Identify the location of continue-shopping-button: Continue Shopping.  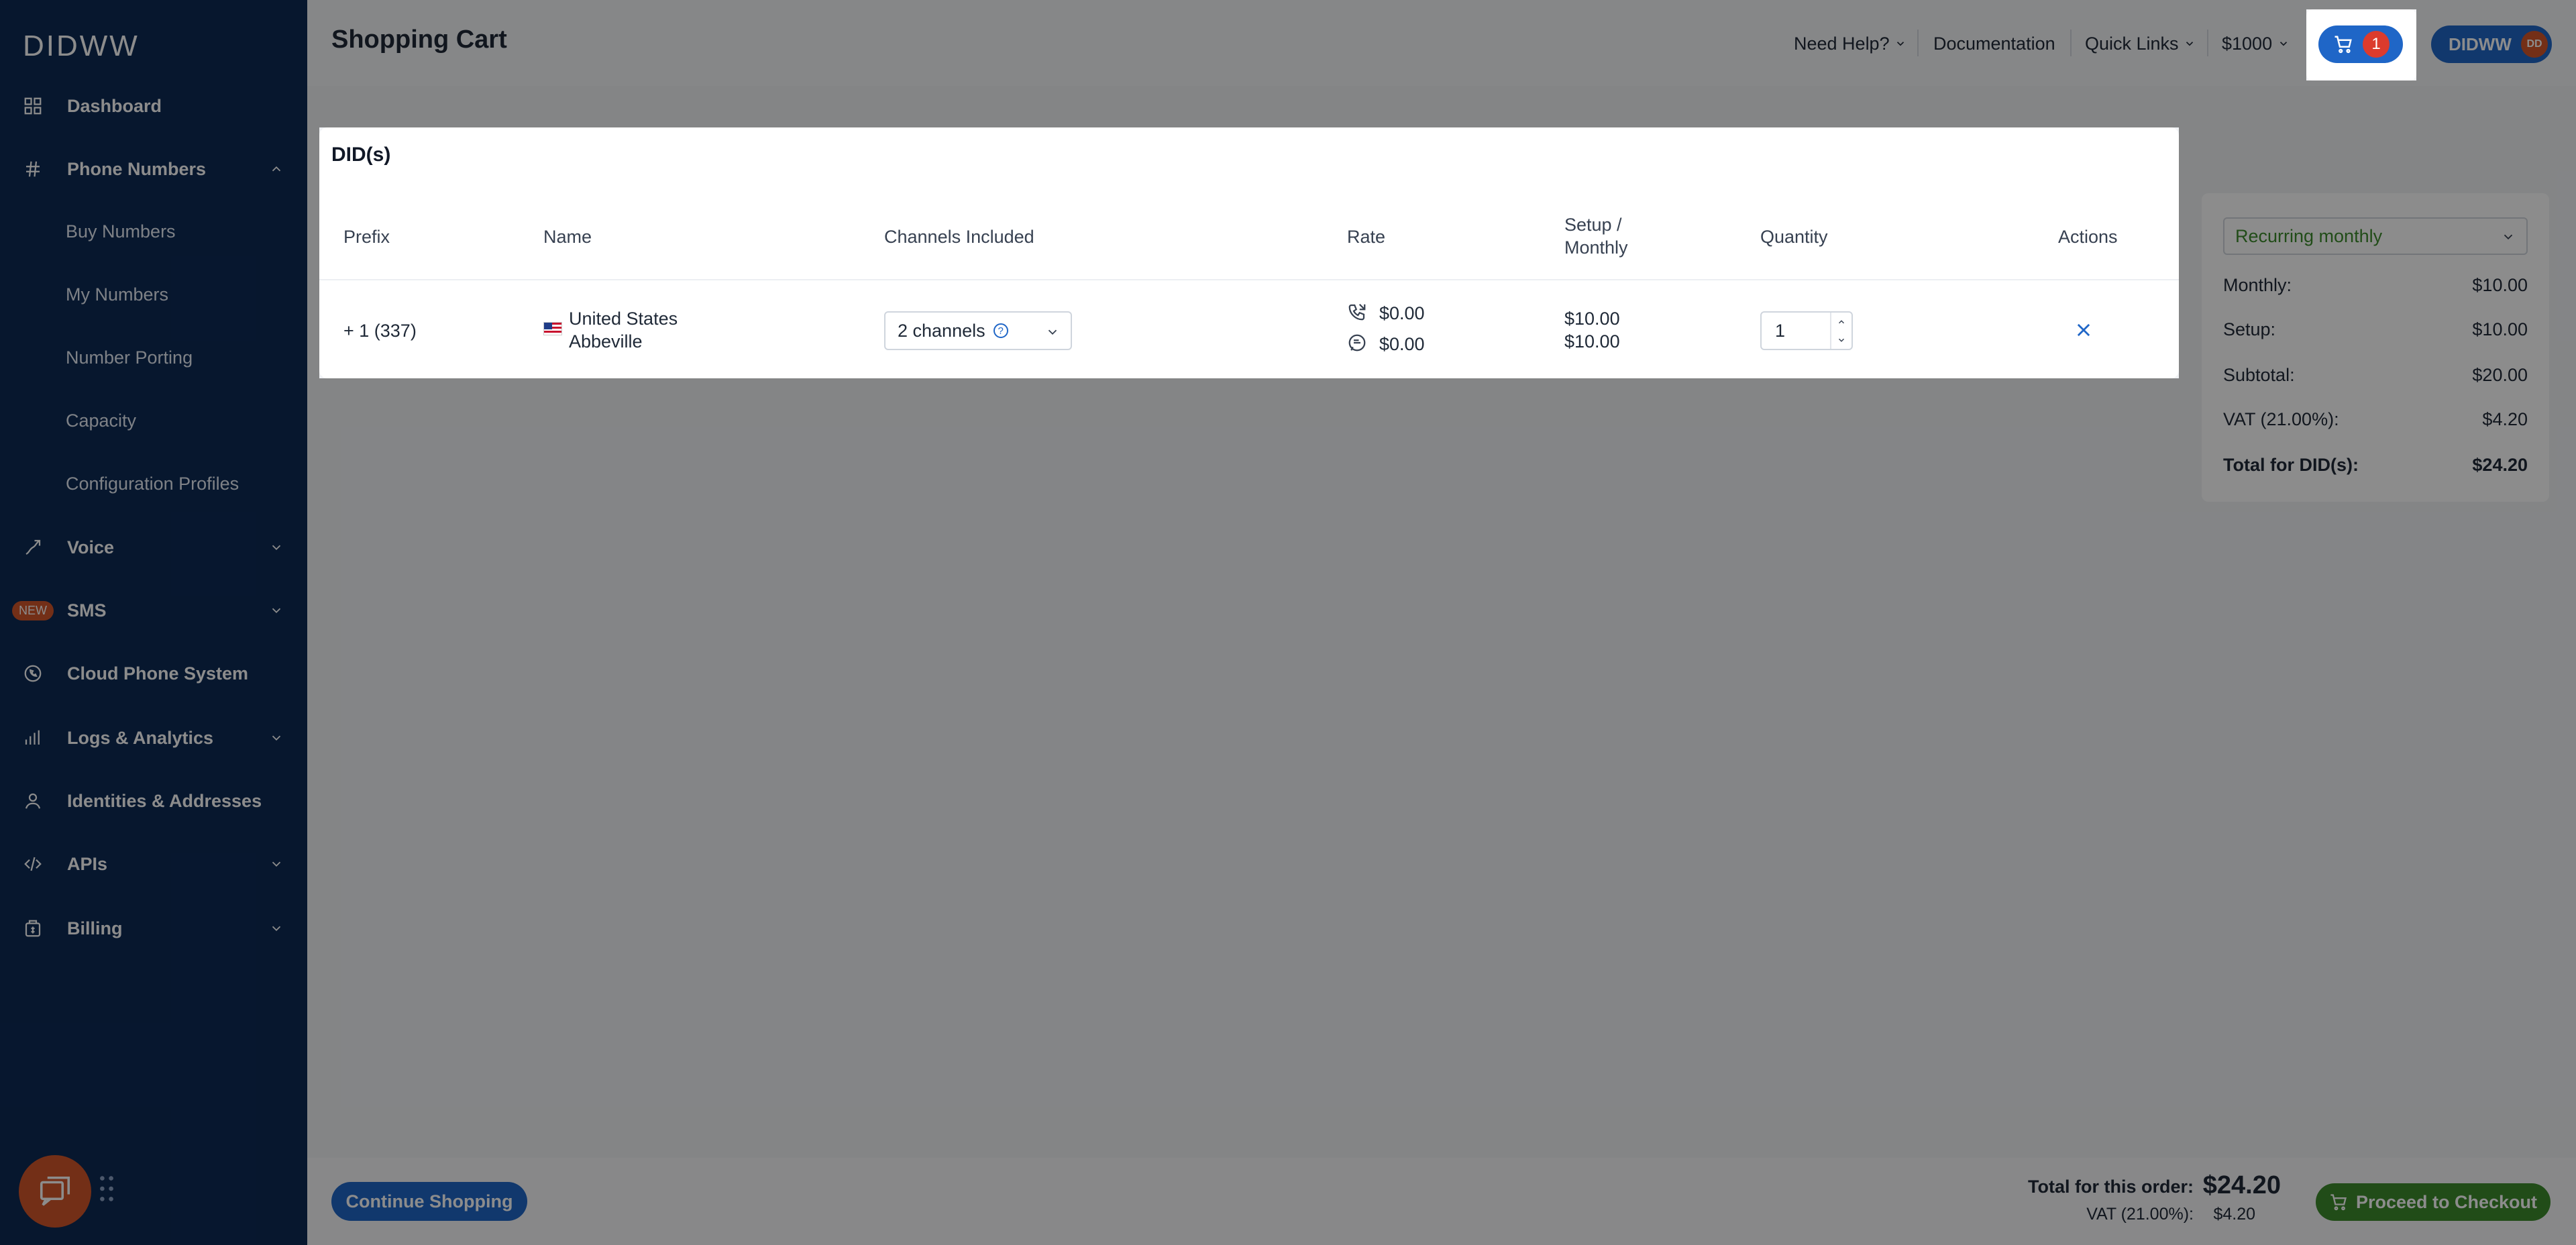
(429, 1201).